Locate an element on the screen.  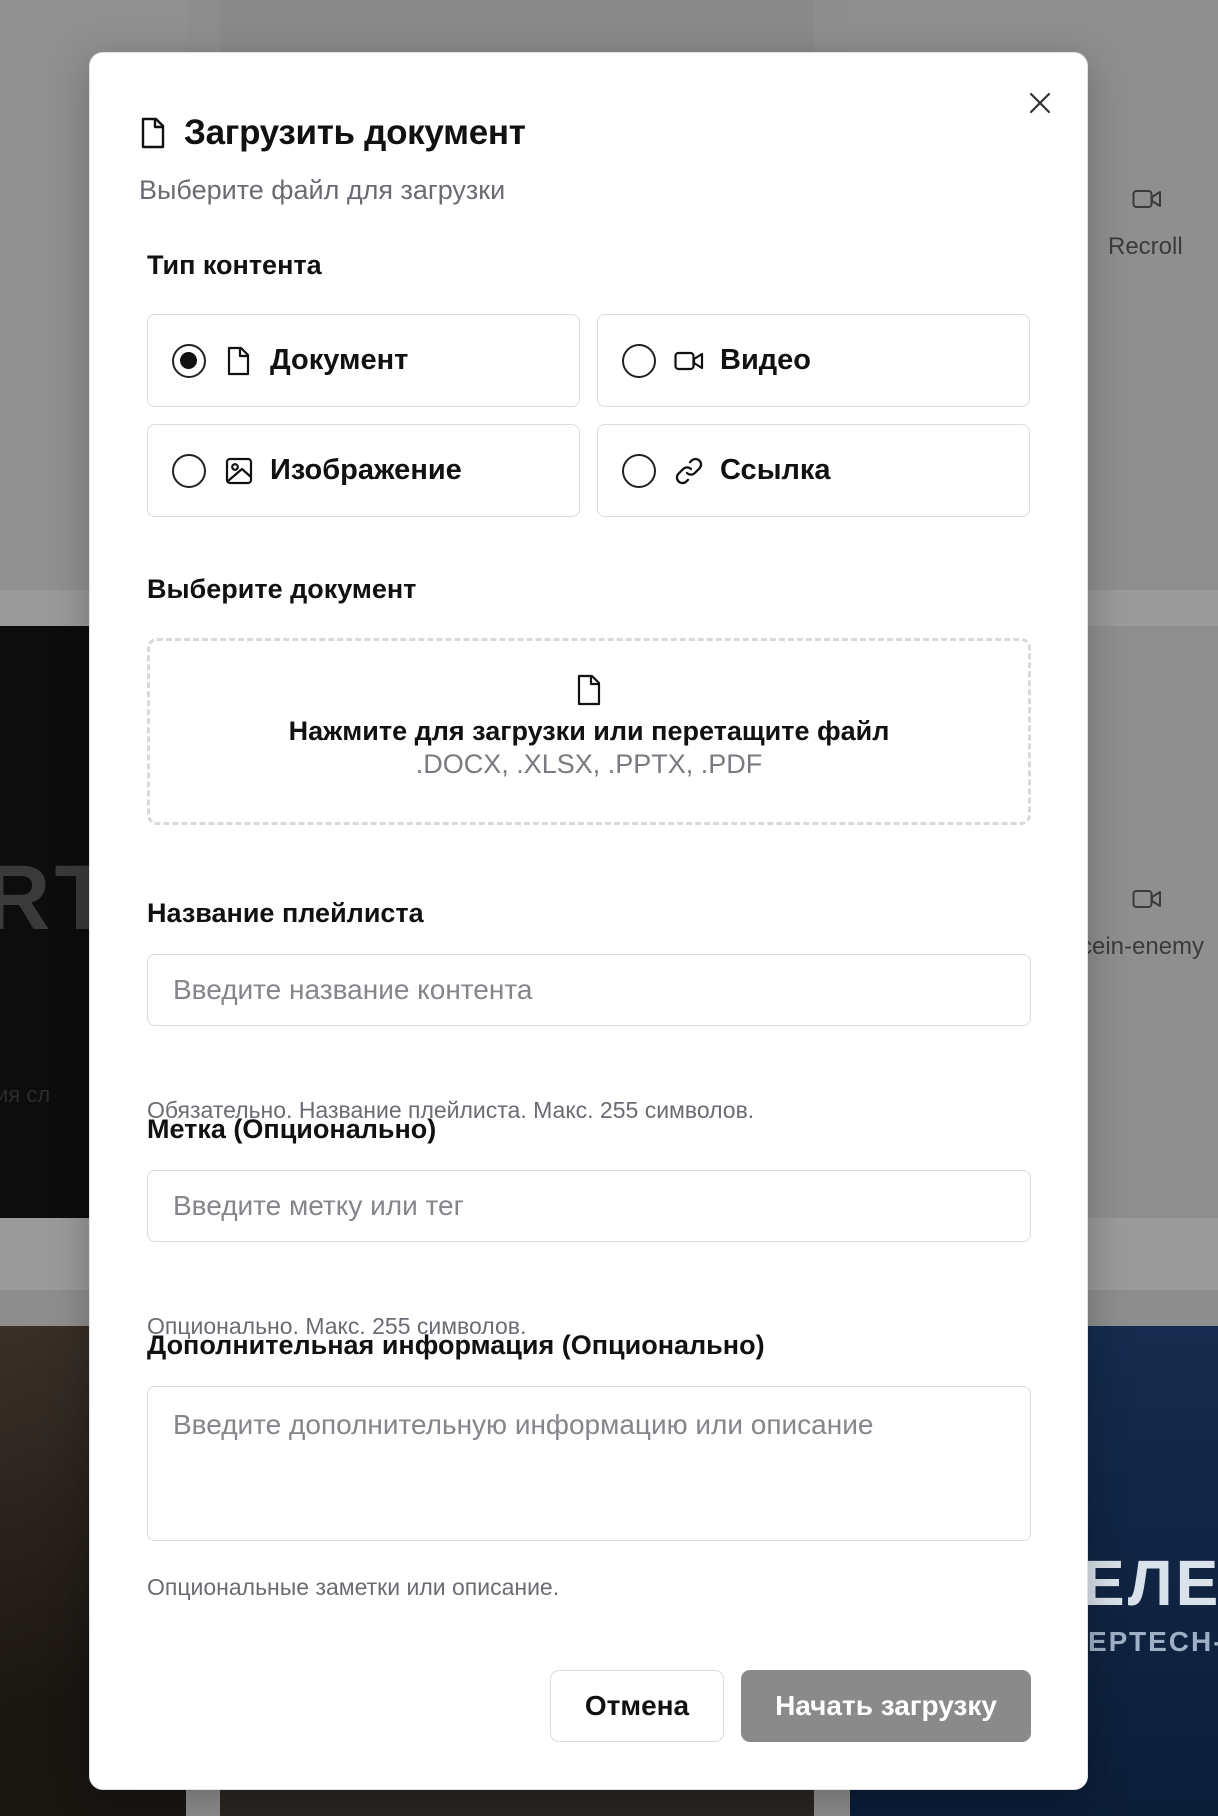
close-icon is located at coordinates (1040, 103).